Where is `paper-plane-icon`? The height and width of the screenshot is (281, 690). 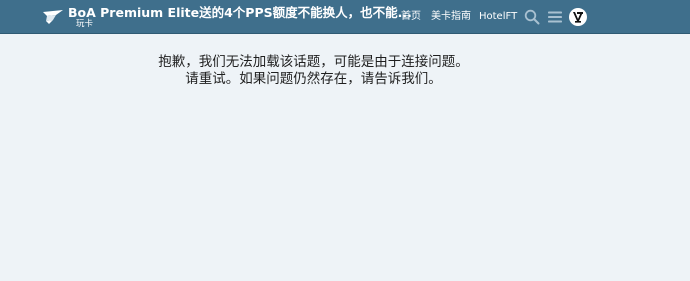
paper-plane-icon is located at coordinates (53, 17).